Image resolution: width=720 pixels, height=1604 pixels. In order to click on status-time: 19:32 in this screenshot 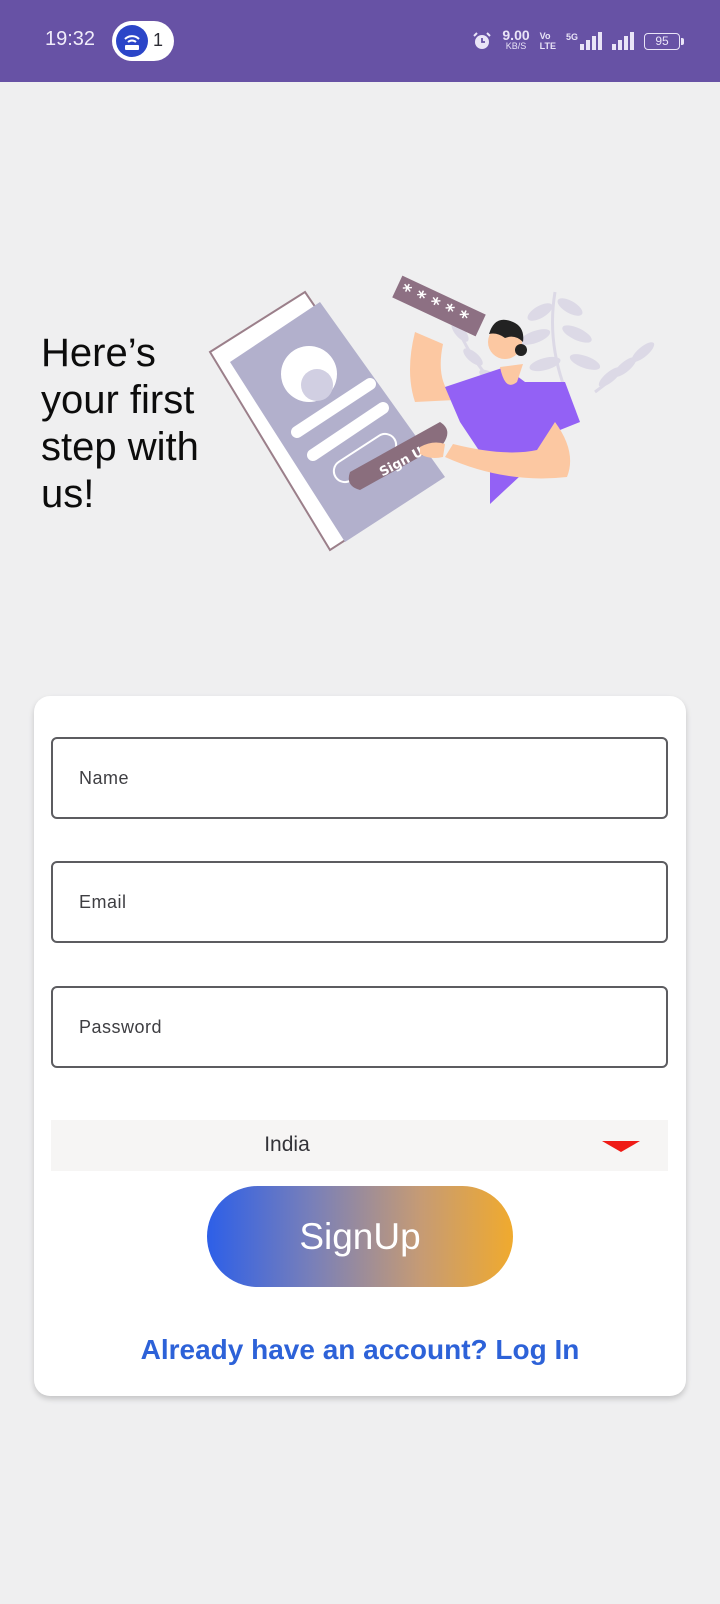, I will do `click(70, 39)`.